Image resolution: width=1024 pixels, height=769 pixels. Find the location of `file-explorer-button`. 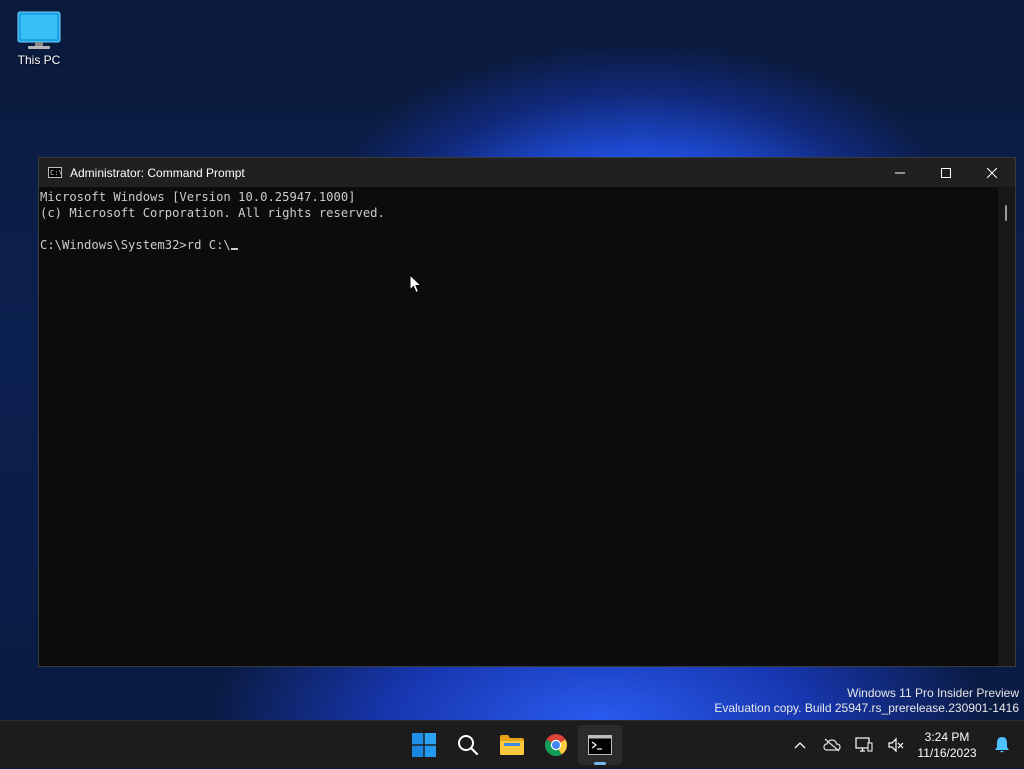

file-explorer-button is located at coordinates (512, 745).